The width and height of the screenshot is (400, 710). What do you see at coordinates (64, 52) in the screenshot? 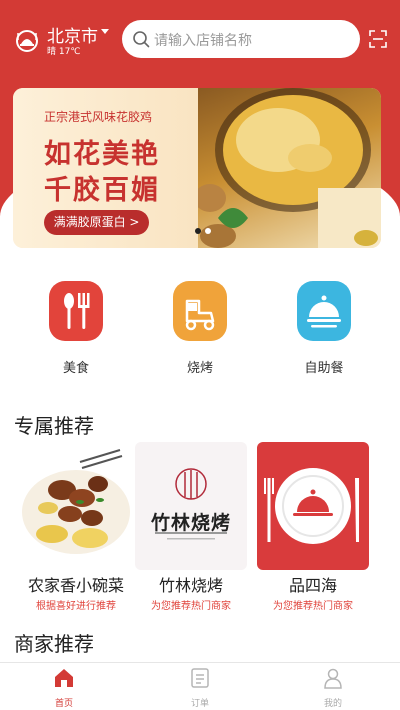
I see `weather-text: 晴 17℃` at bounding box center [64, 52].